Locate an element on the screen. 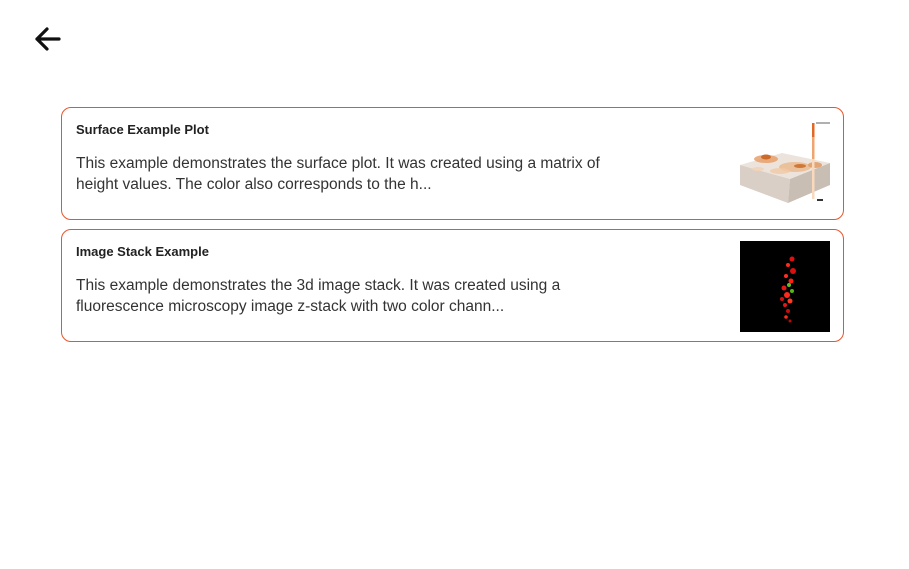 The width and height of the screenshot is (909, 569). arrow-left-icon is located at coordinates (47, 41).